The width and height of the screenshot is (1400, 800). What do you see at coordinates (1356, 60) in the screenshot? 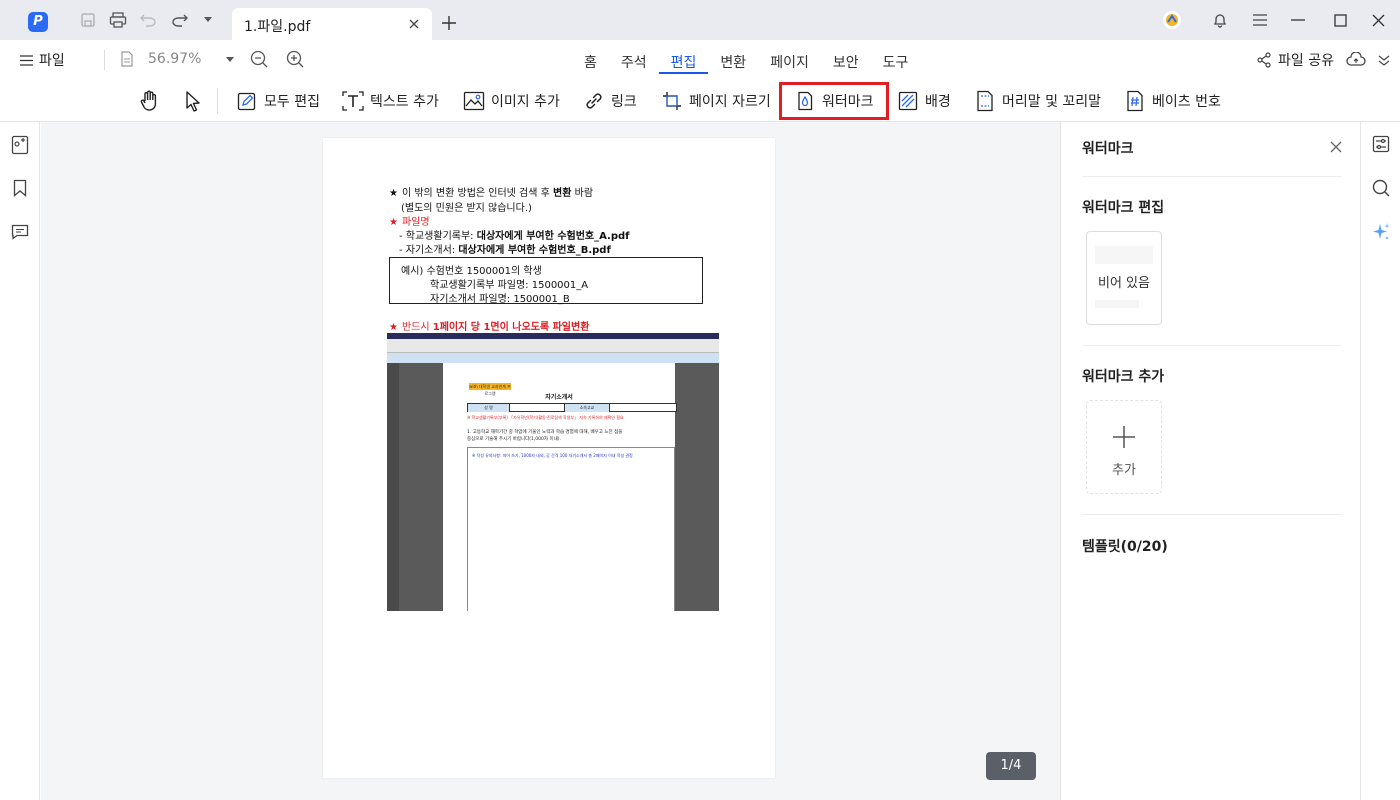
I see `cloud-upload-icon` at bounding box center [1356, 60].